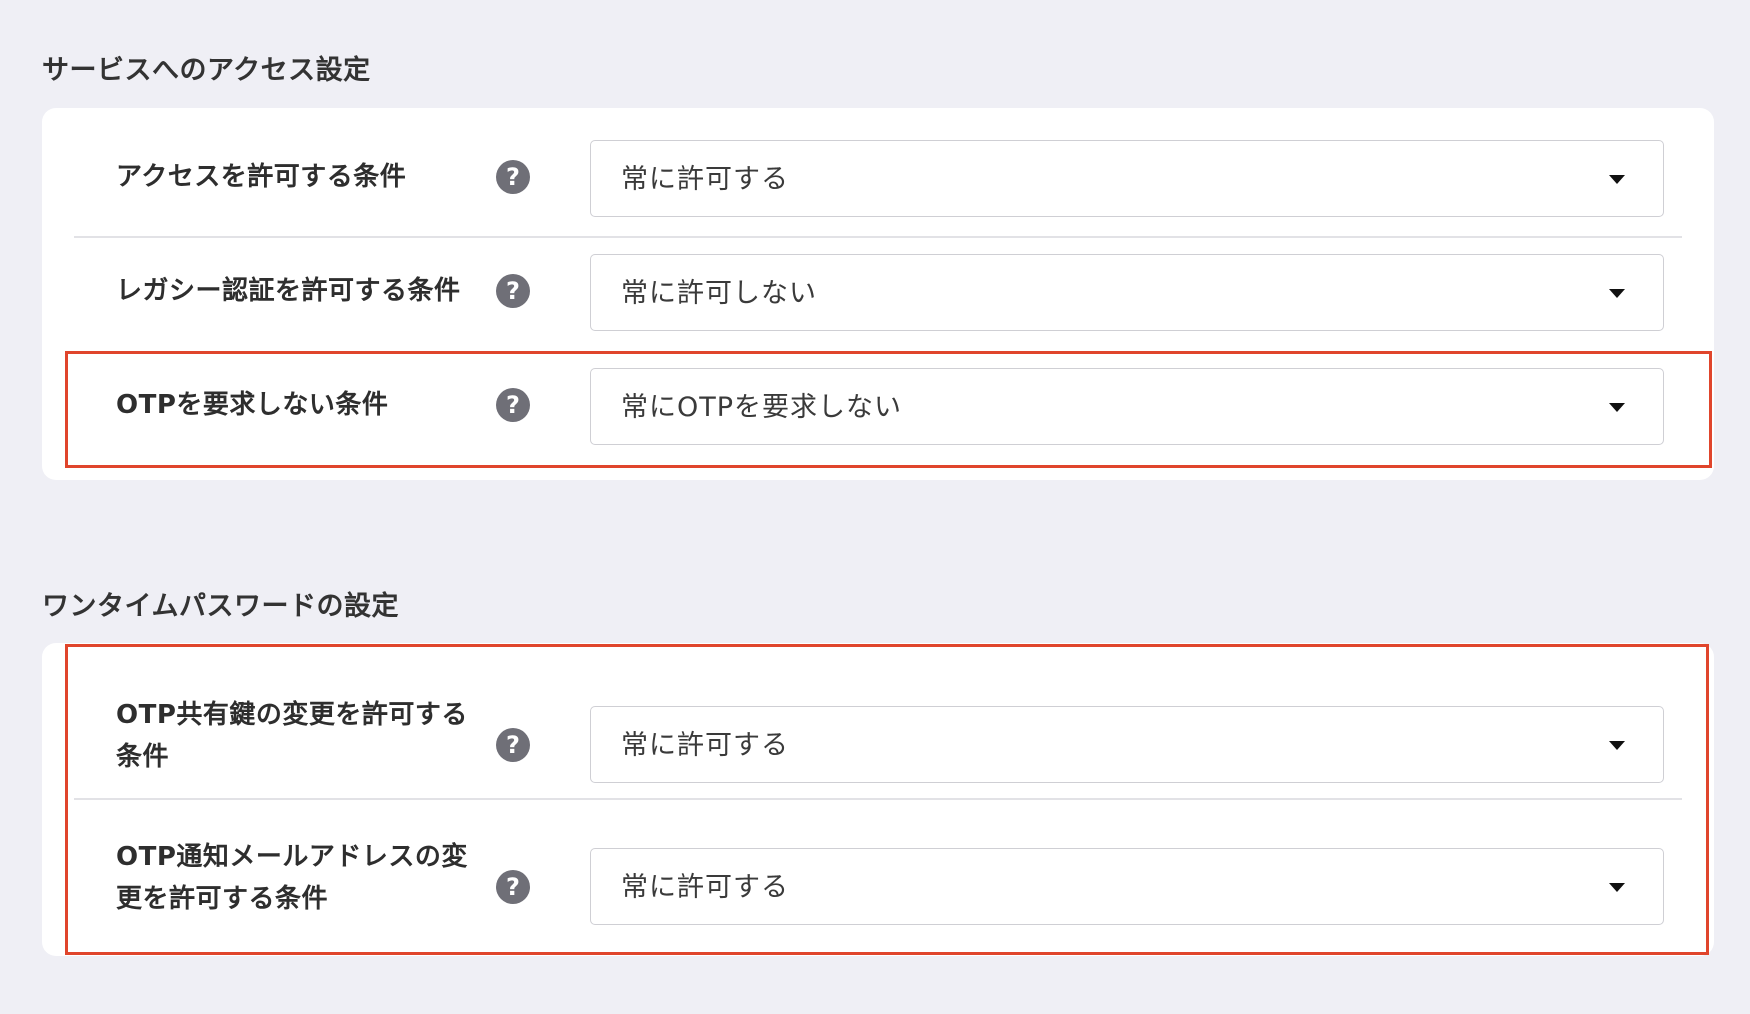 The image size is (1750, 1014). What do you see at coordinates (762, 407) in the screenshot?
I see `select-value: 常にOTPを要求しない` at bounding box center [762, 407].